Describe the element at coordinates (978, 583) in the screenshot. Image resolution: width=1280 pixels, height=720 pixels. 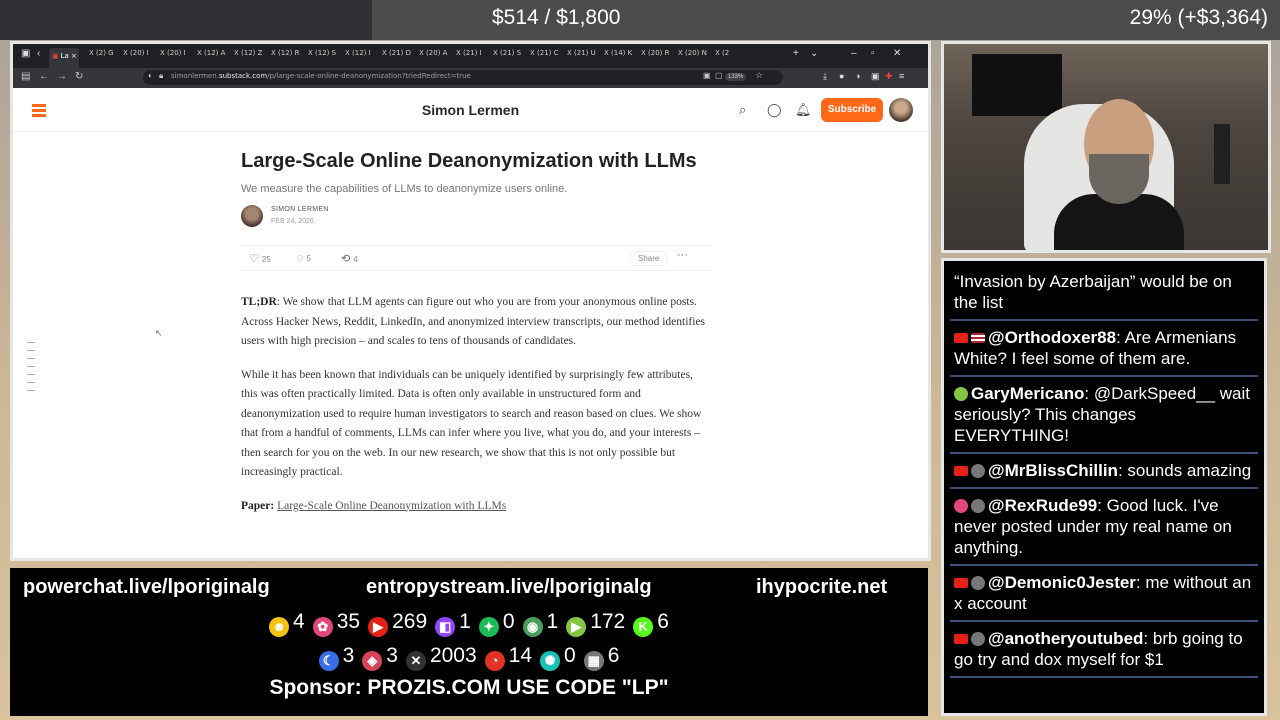
I see `user-avatar-icon` at that location.